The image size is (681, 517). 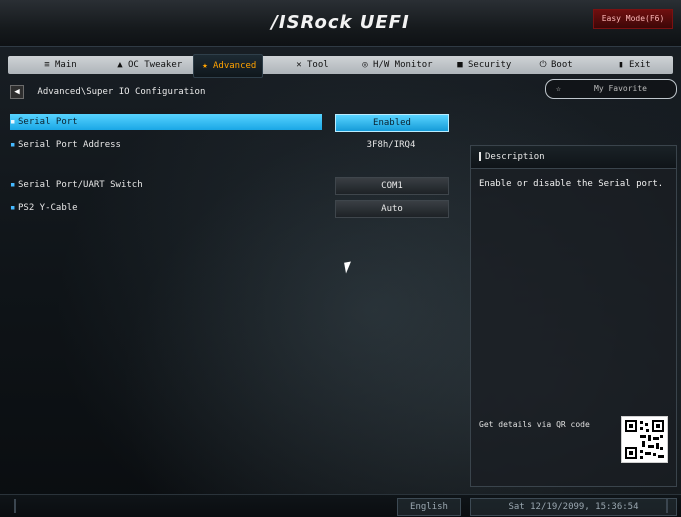 I want to click on favorite-star-icon: ☆, so click(x=558, y=88).